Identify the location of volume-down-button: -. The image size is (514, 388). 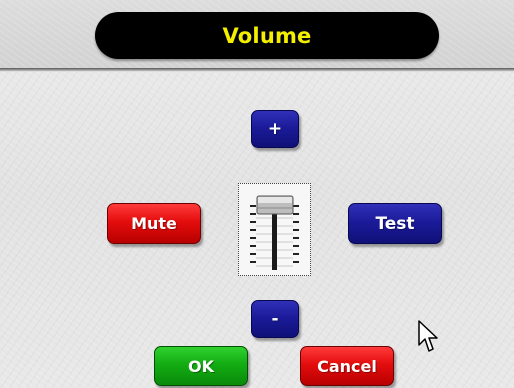
(275, 319).